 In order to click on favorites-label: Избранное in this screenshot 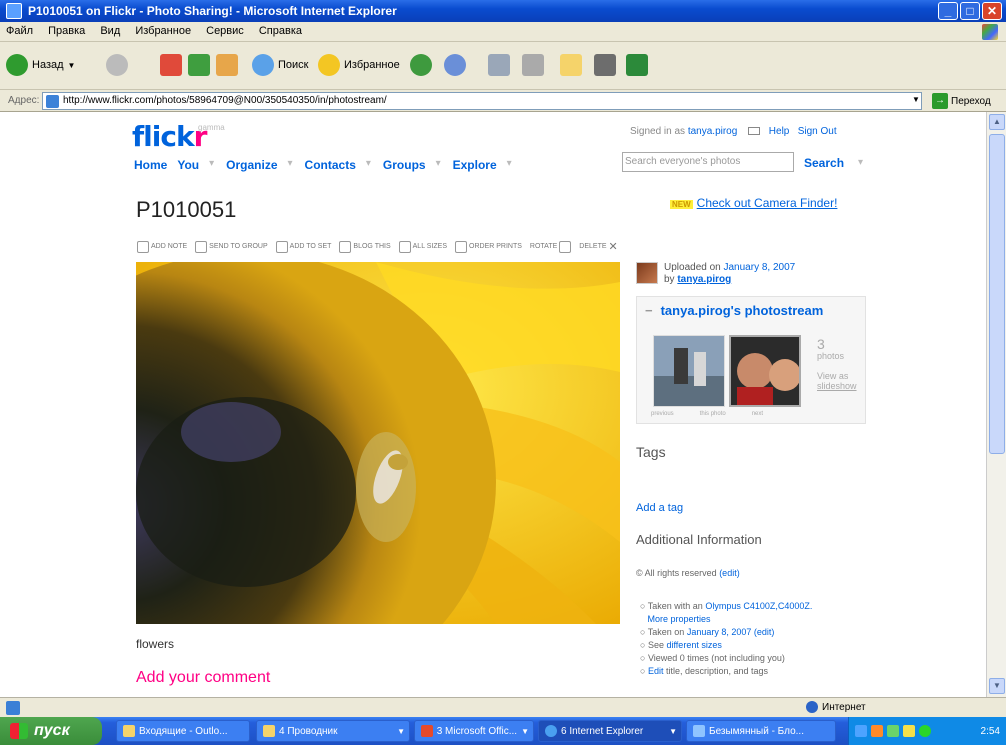, I will do `click(372, 65)`.